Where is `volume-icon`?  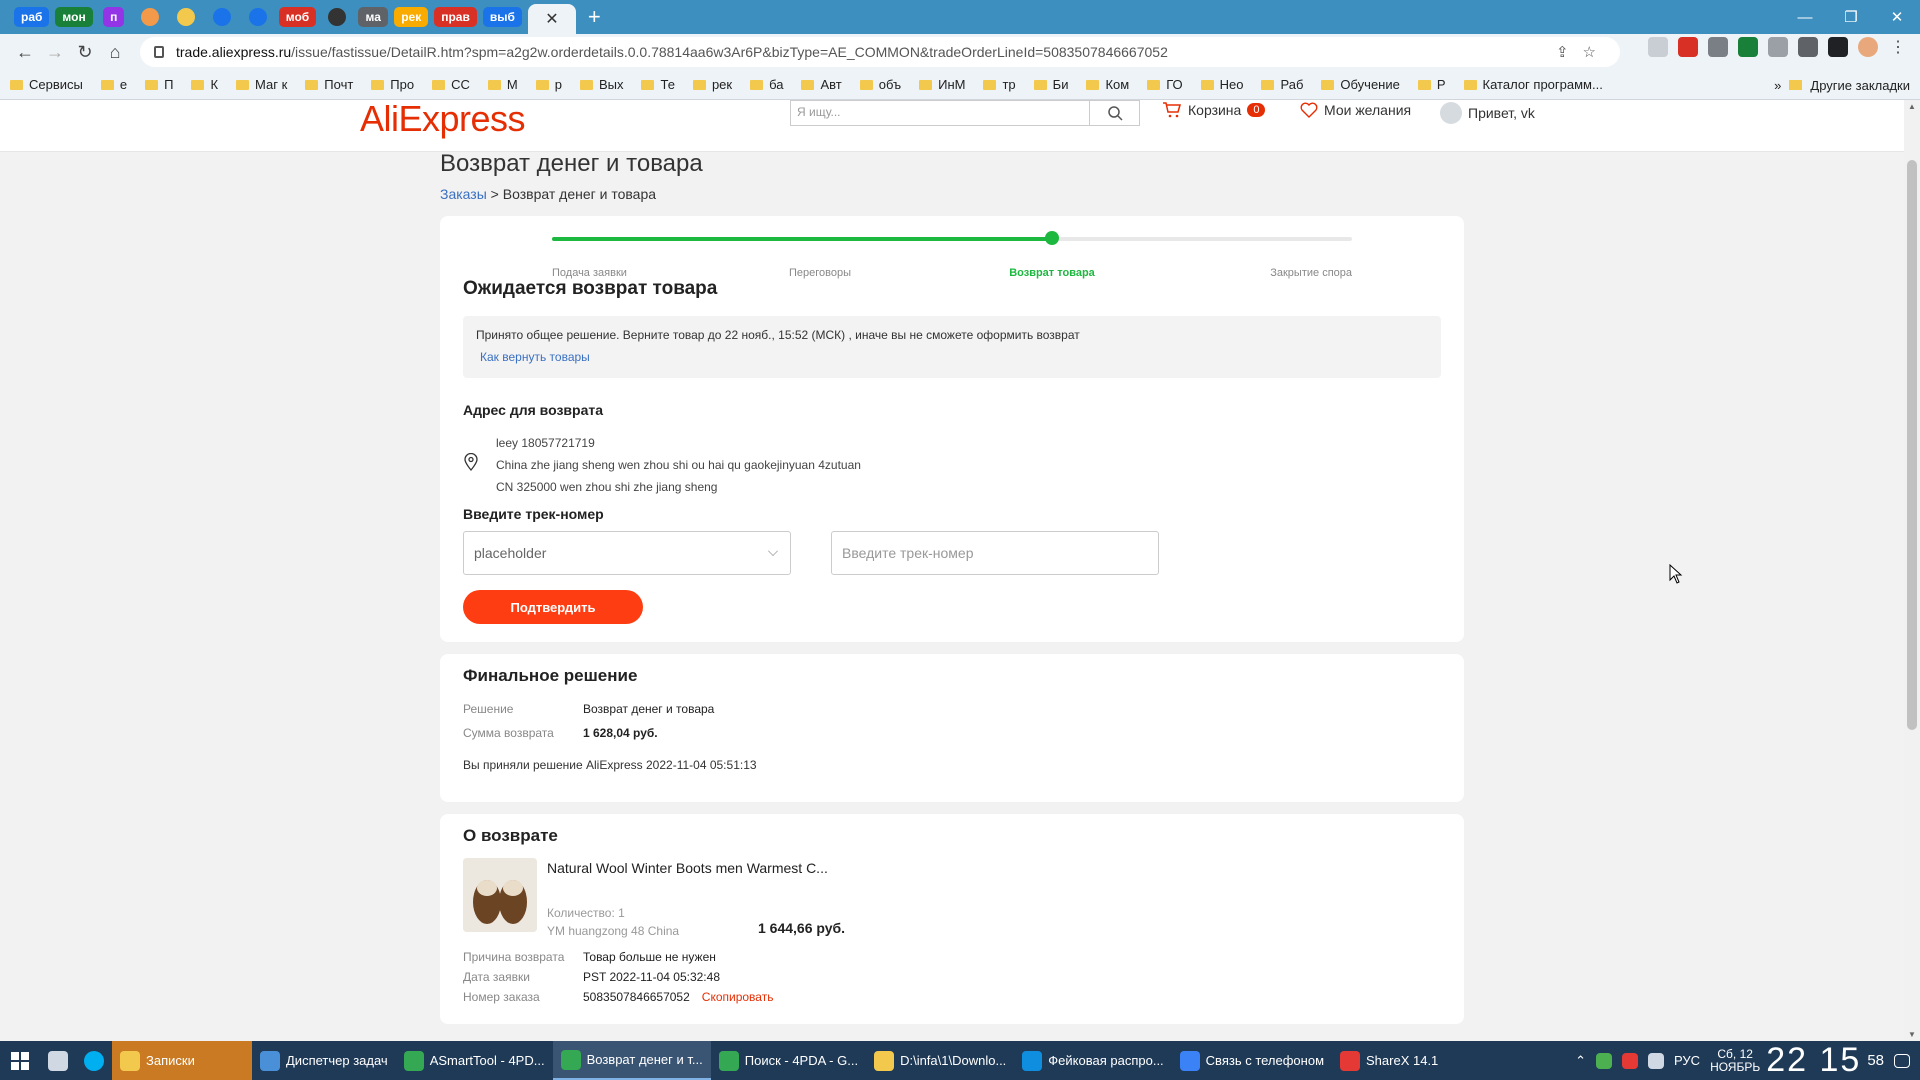
volume-icon is located at coordinates (1656, 1060).